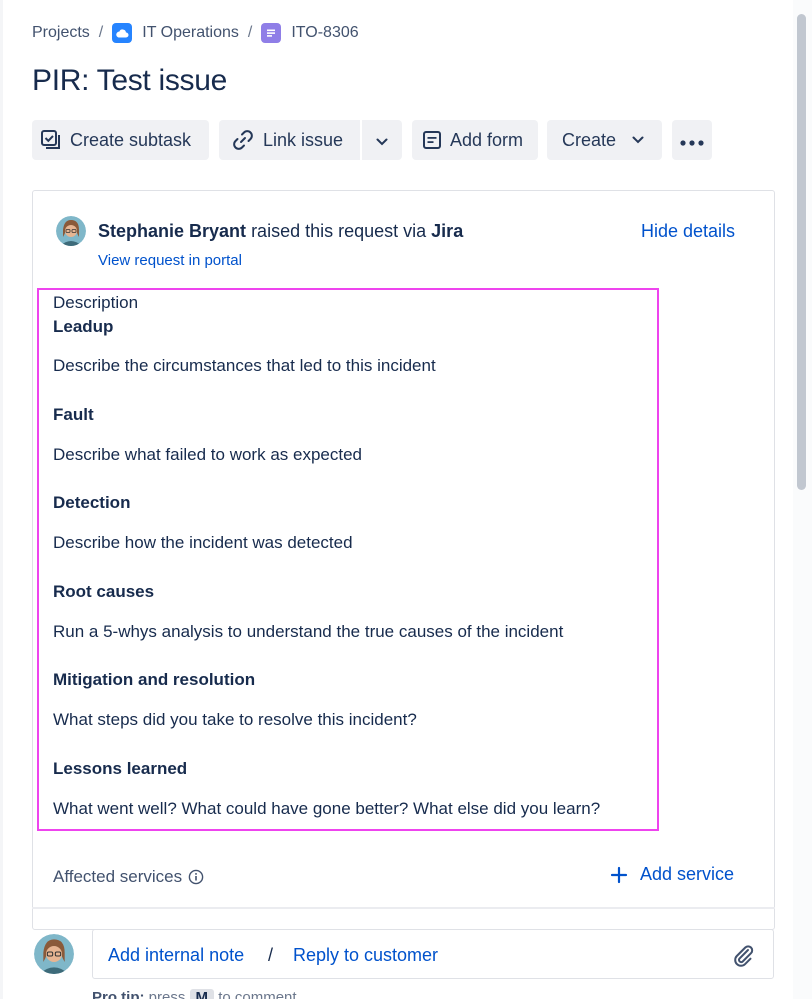  I want to click on breadcrumb: Projects / IT Operations / ITO-8306, so click(195, 33).